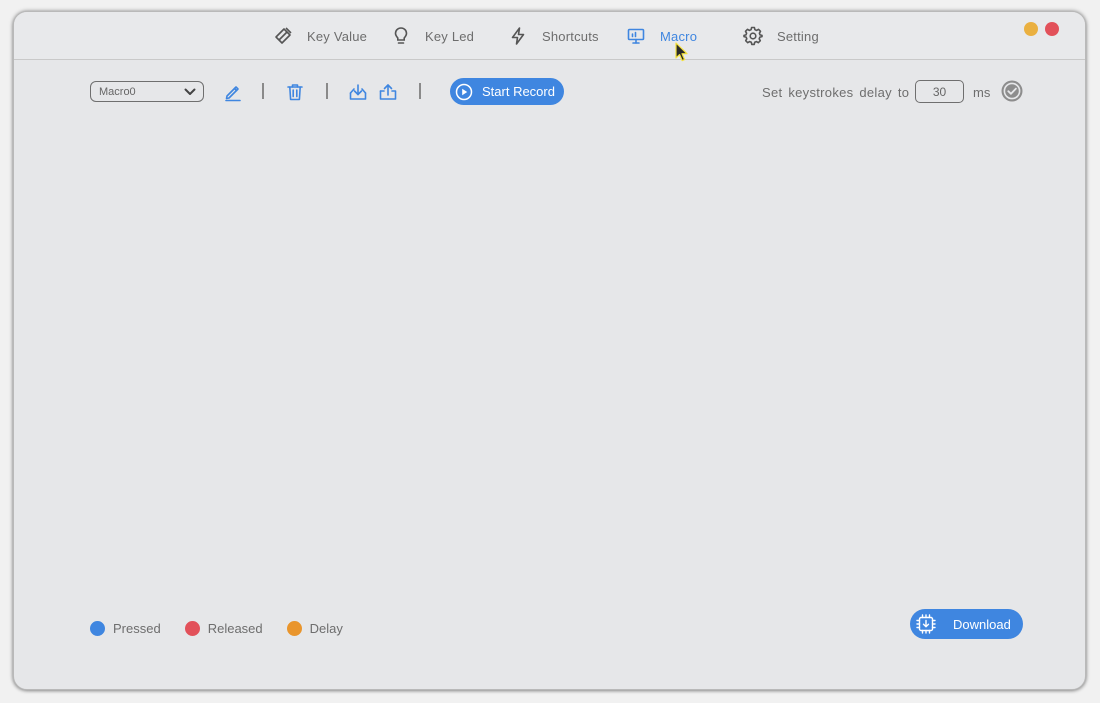  I want to click on delay-label: Set keystrokes delay to, so click(836, 92).